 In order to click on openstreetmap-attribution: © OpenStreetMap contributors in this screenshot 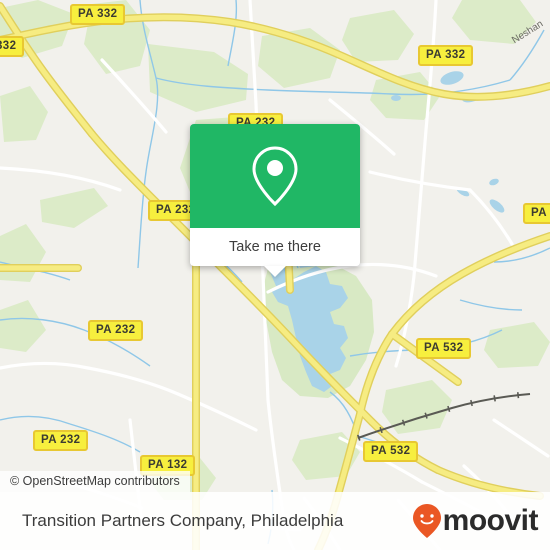, I will do `click(95, 481)`.